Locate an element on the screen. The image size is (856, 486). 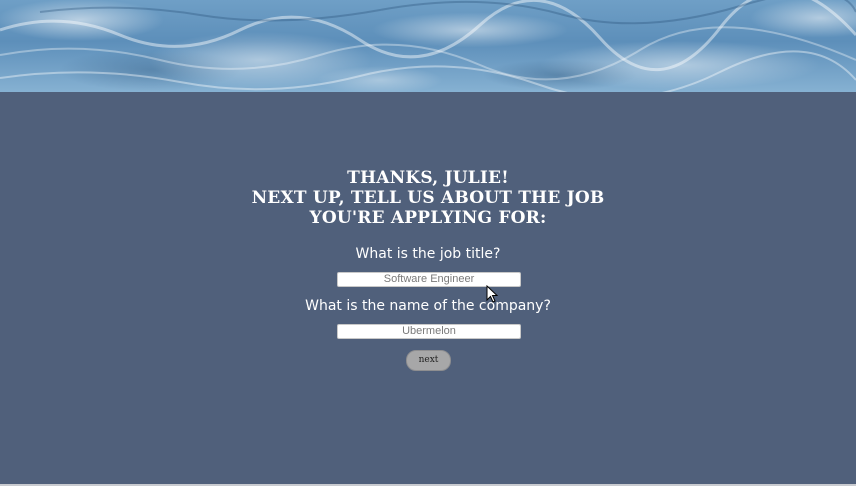
next-button: next is located at coordinates (428, 360).